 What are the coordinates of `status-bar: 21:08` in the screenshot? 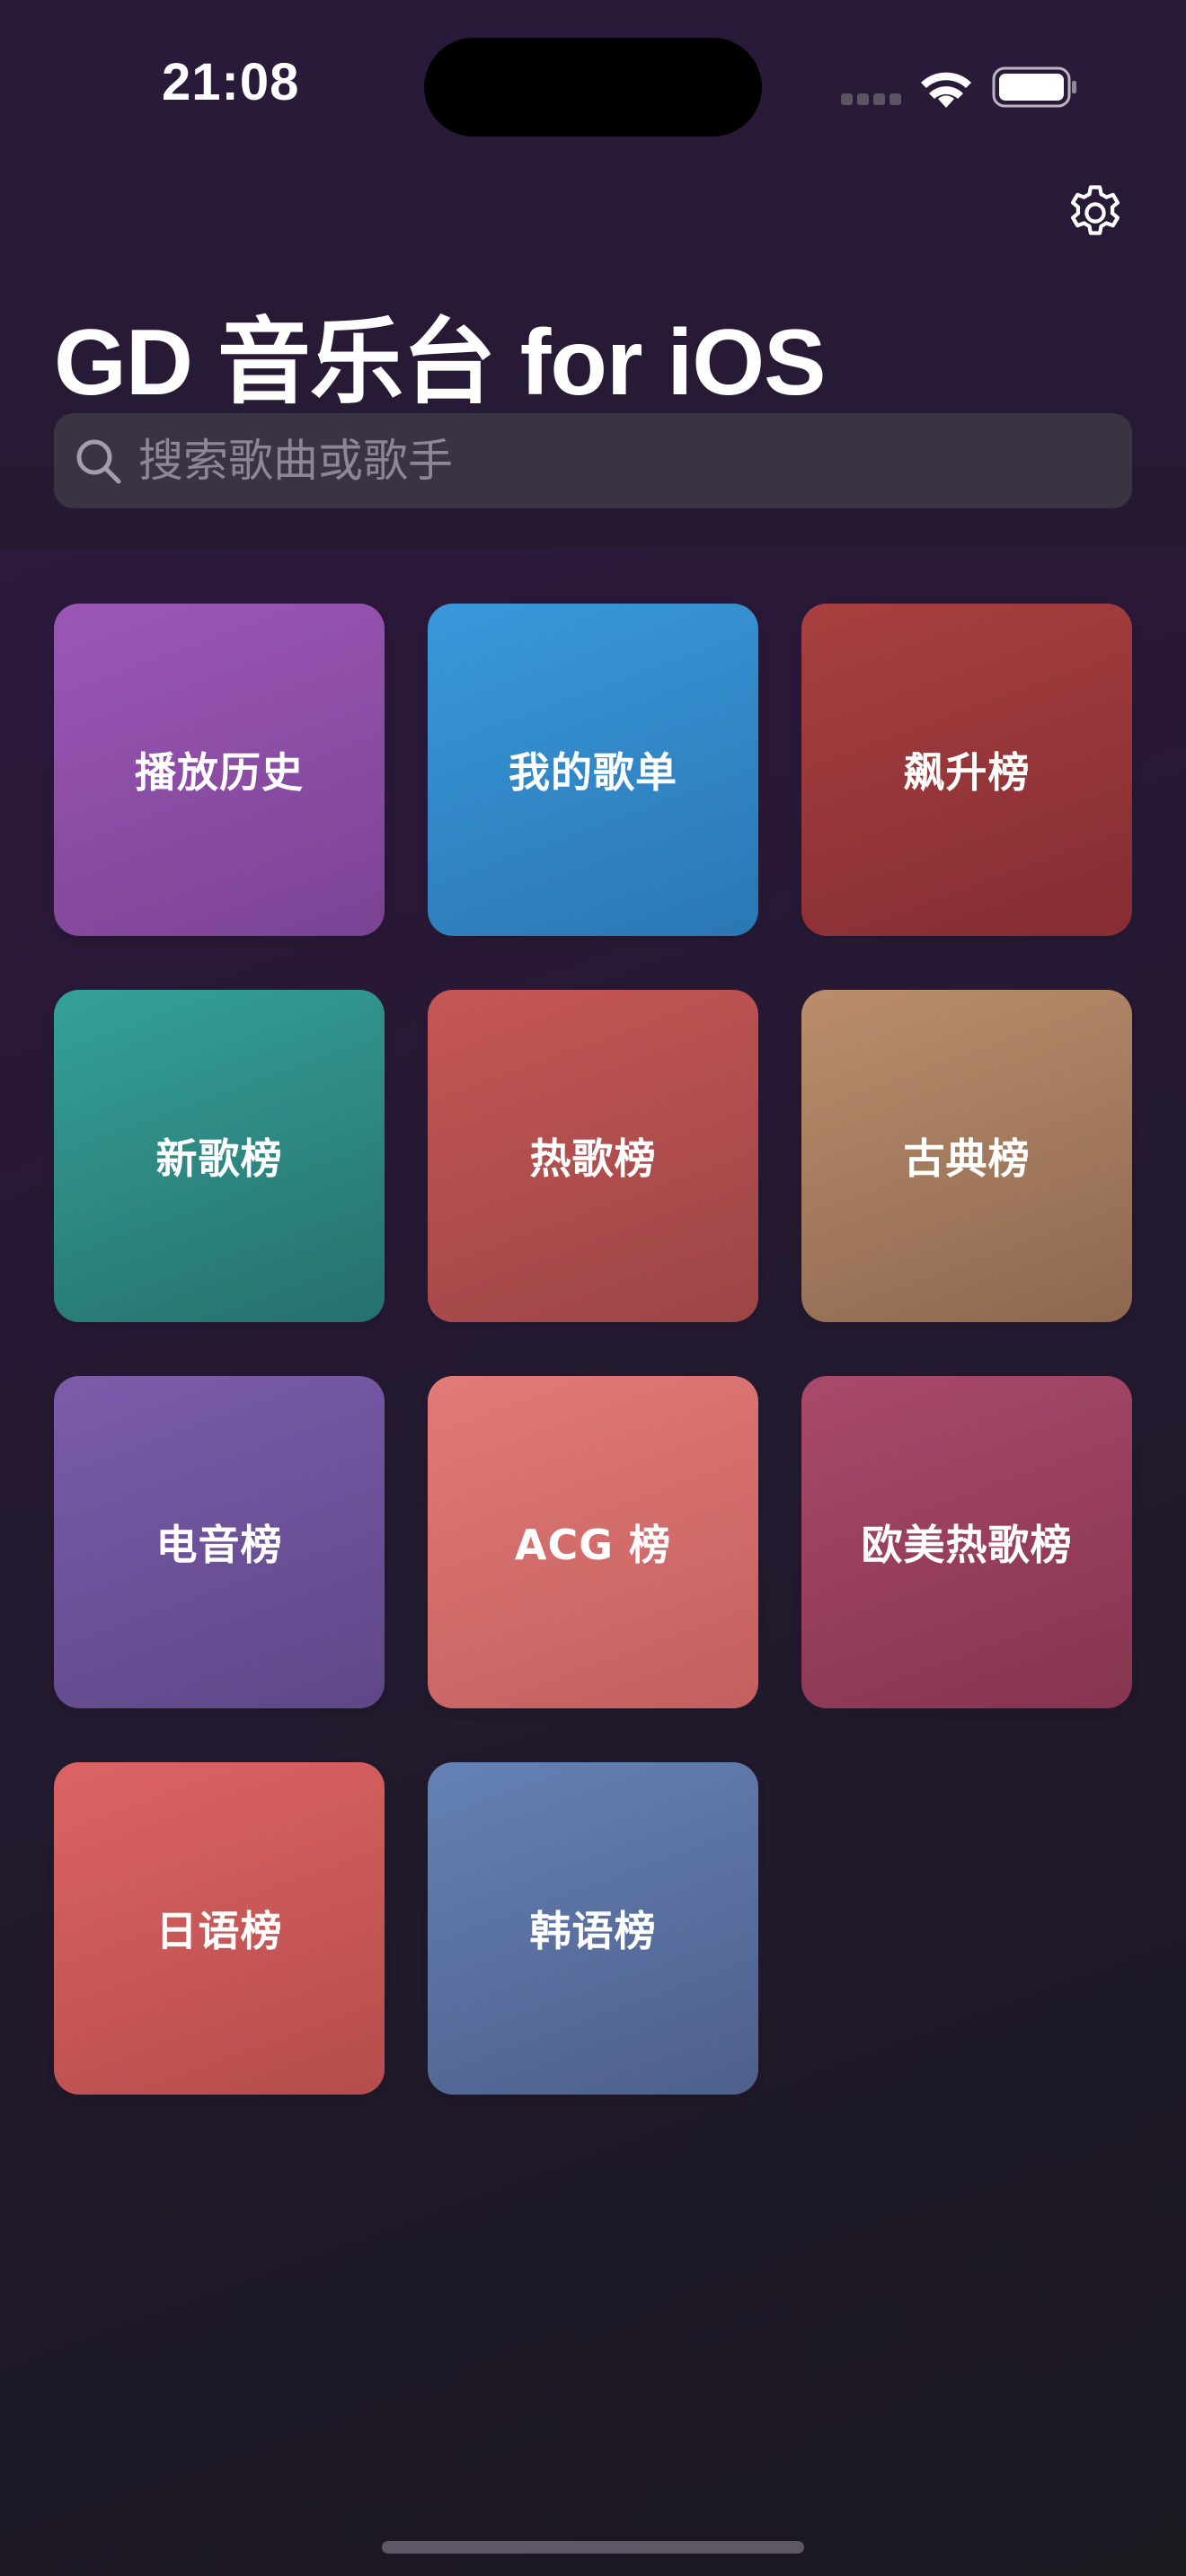 It's located at (593, 85).